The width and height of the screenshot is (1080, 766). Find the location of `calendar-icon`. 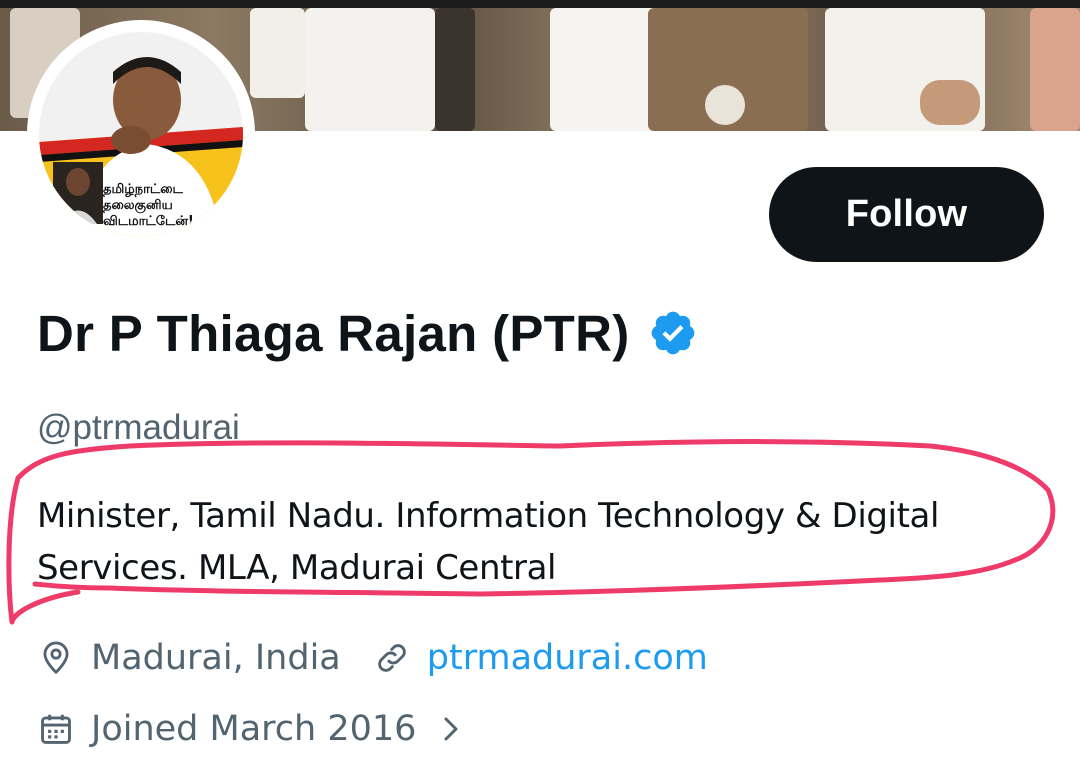

calendar-icon is located at coordinates (56, 729).